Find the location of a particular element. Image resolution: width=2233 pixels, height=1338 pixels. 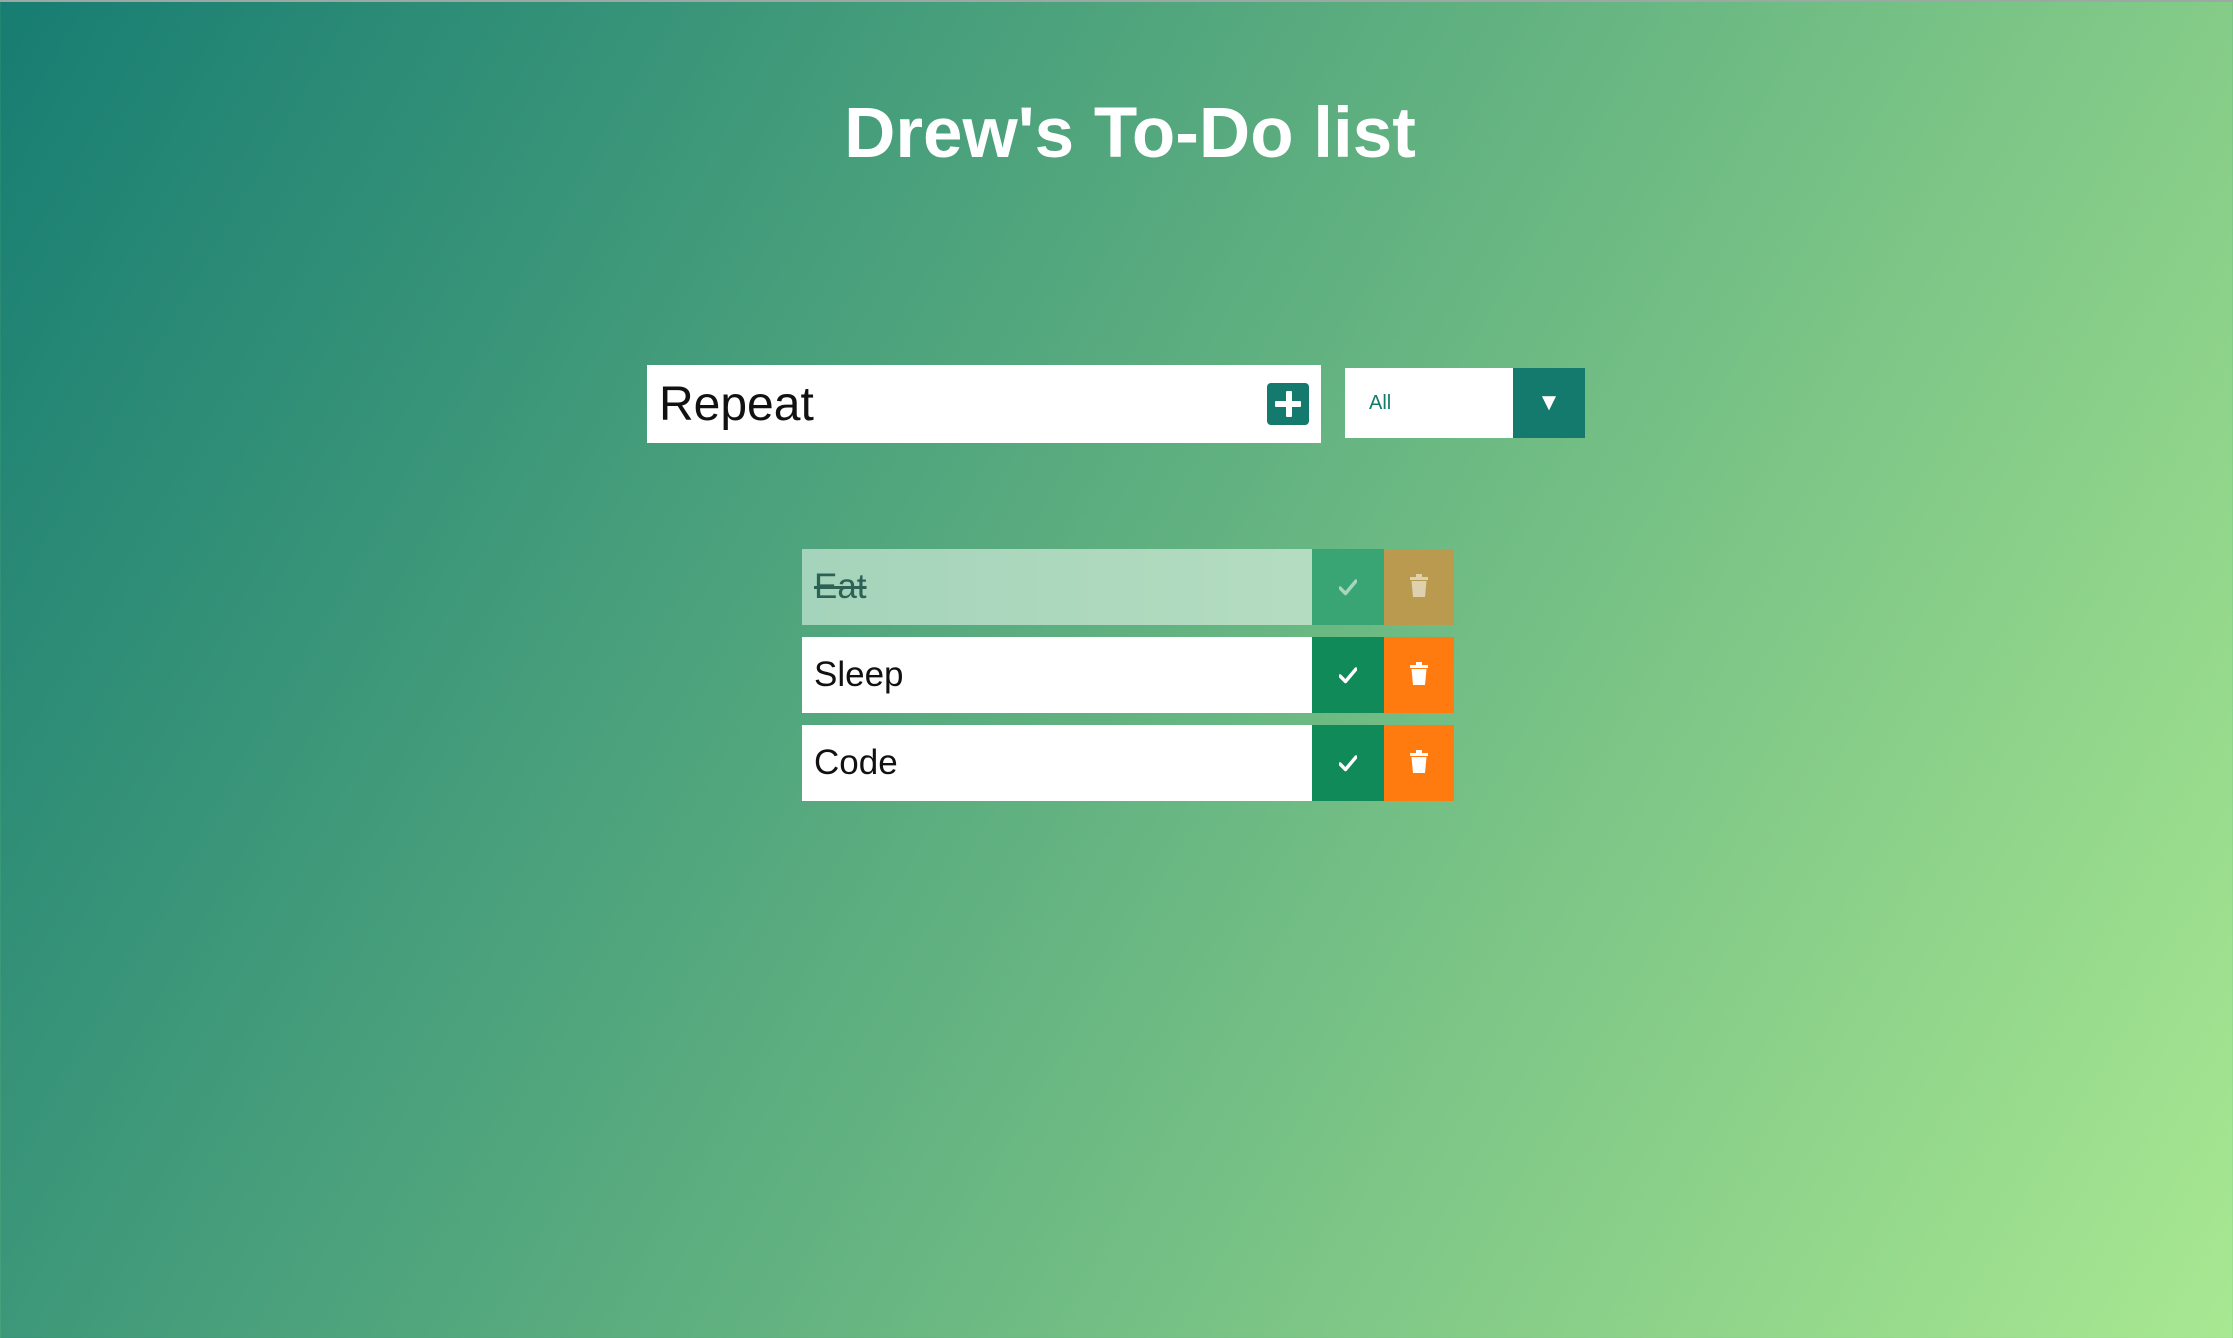

todo-item: Eat is located at coordinates (1128, 587).